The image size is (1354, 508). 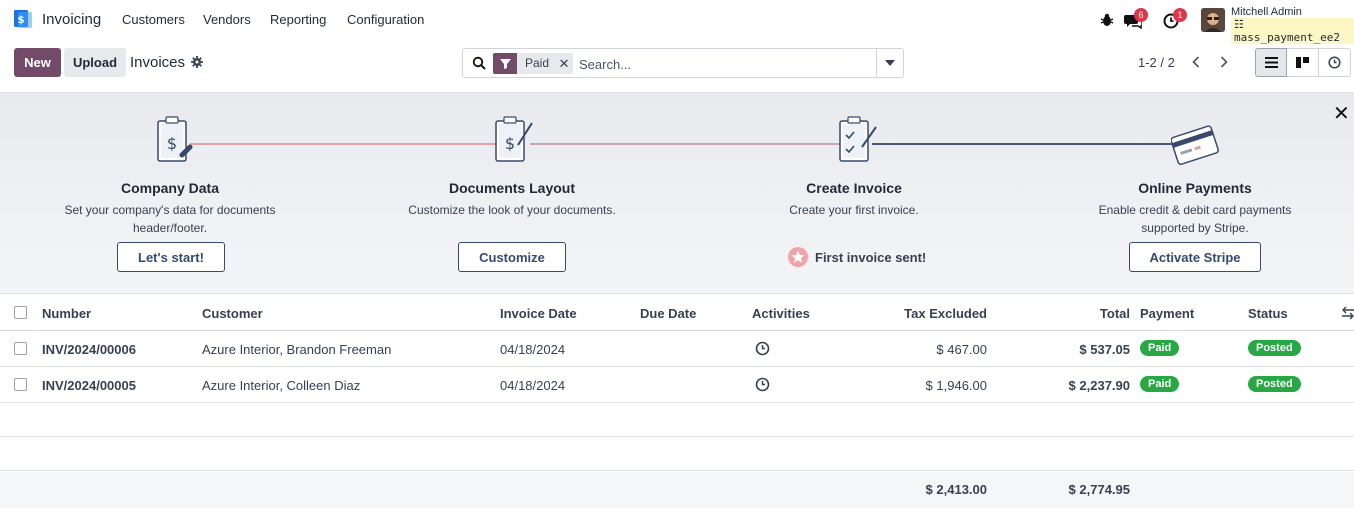 What do you see at coordinates (281, 385) in the screenshot?
I see `customer-name: Azure Interior, Colleen Diaz` at bounding box center [281, 385].